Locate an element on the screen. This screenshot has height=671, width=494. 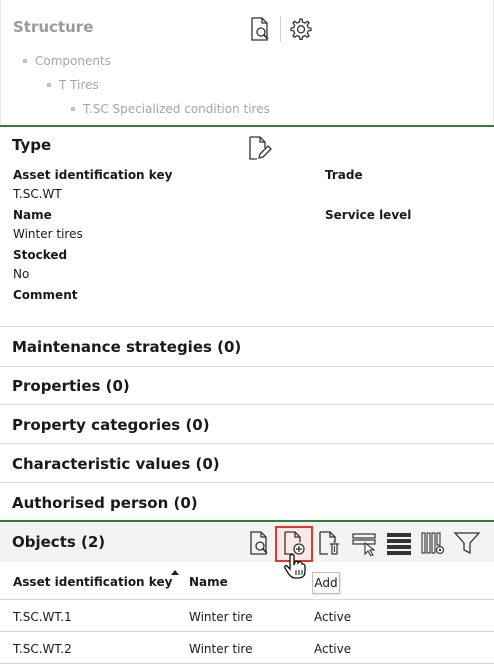
filter-icon is located at coordinates (467, 543).